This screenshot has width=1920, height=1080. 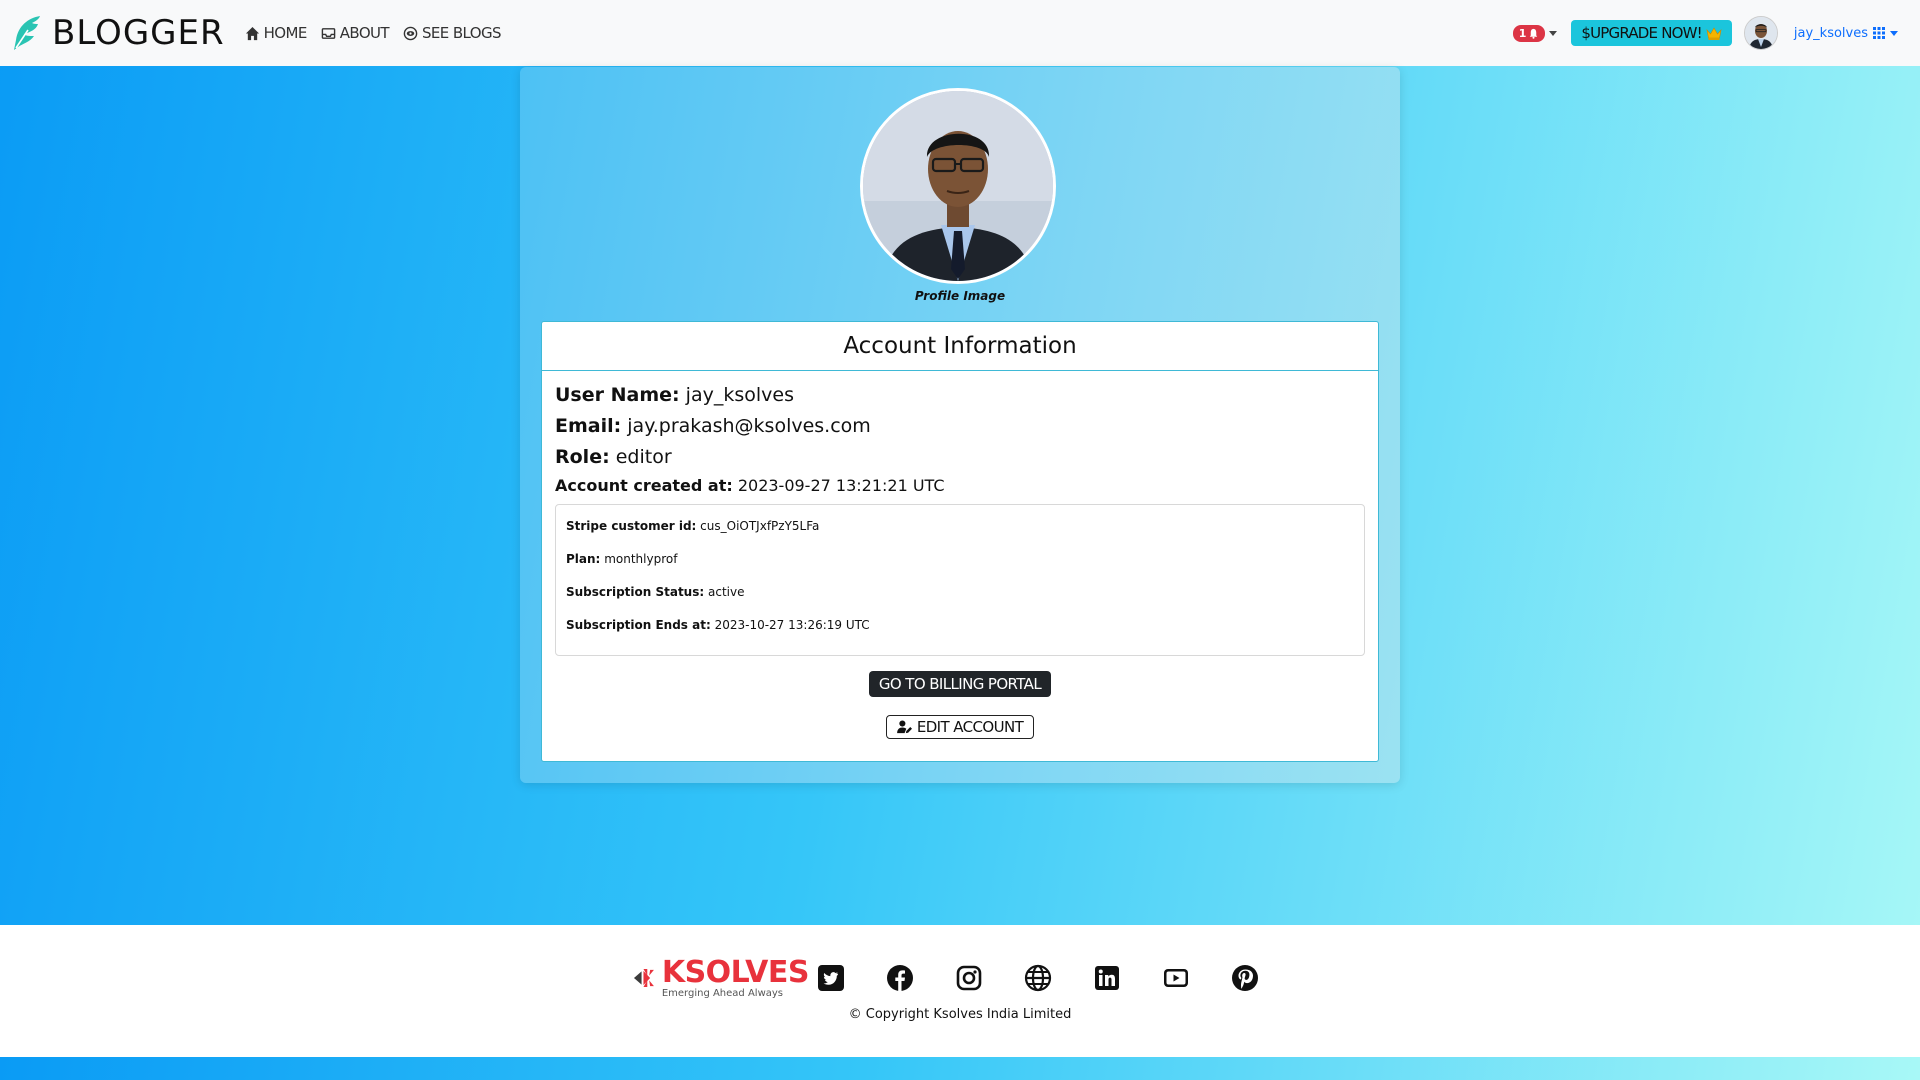 I want to click on nav-home-link: HOME, so click(x=276, y=33).